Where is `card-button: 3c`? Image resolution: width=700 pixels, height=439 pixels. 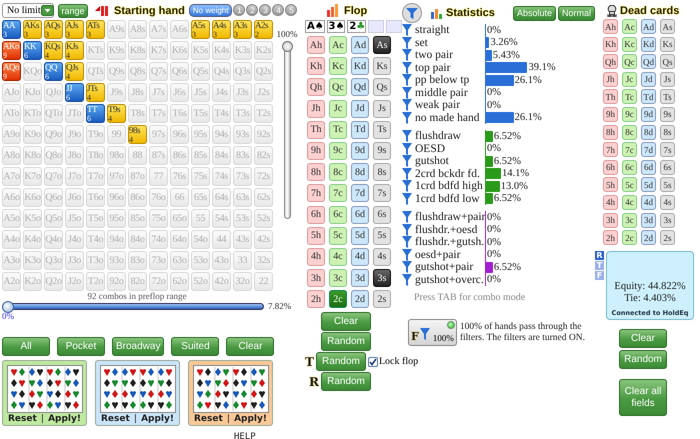 card-button: 3c is located at coordinates (629, 220).